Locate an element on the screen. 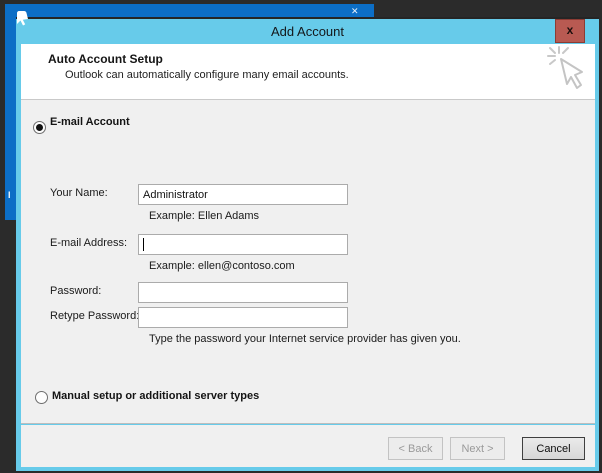 The image size is (602, 473). back-button: < Back is located at coordinates (415, 448).